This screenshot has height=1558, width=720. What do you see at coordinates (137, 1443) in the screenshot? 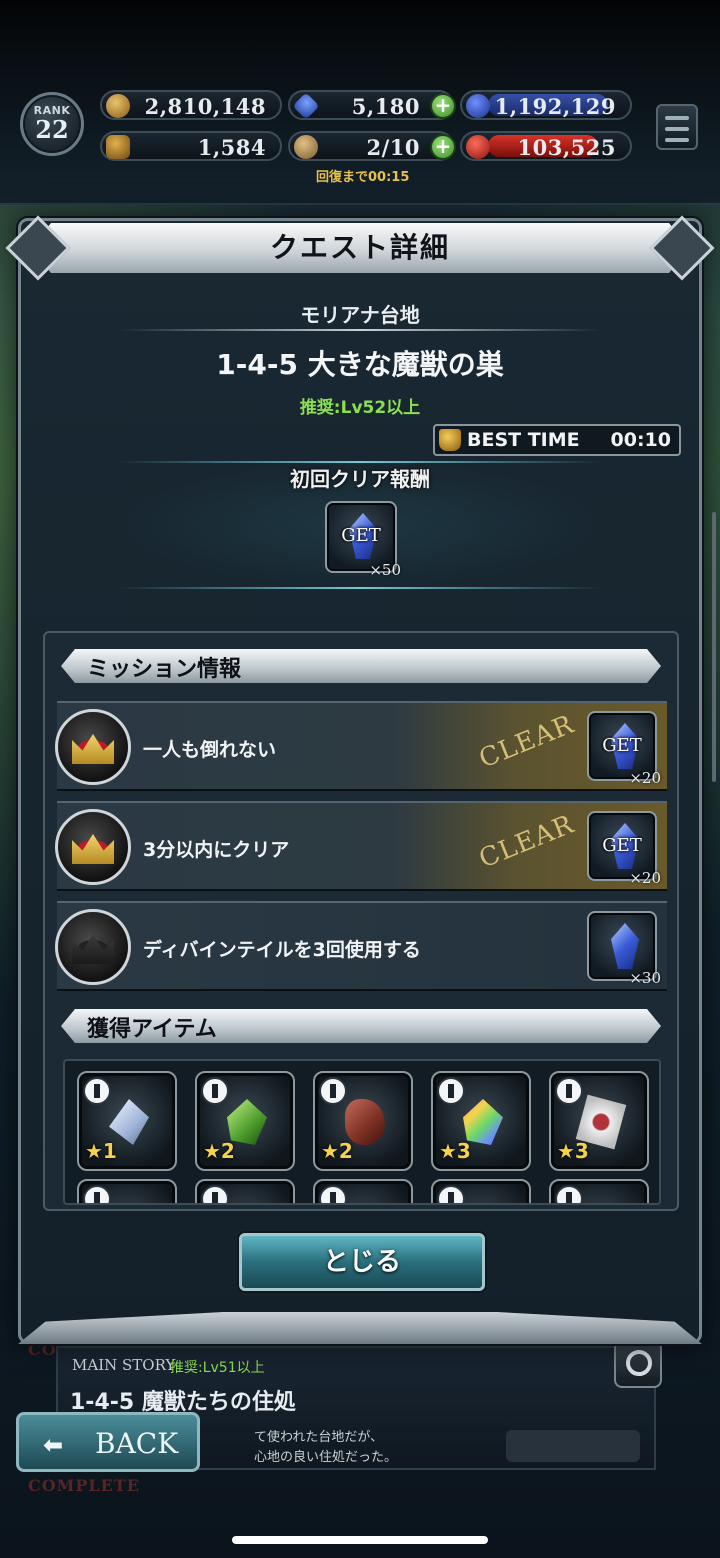
I see `back-label: BACK` at bounding box center [137, 1443].